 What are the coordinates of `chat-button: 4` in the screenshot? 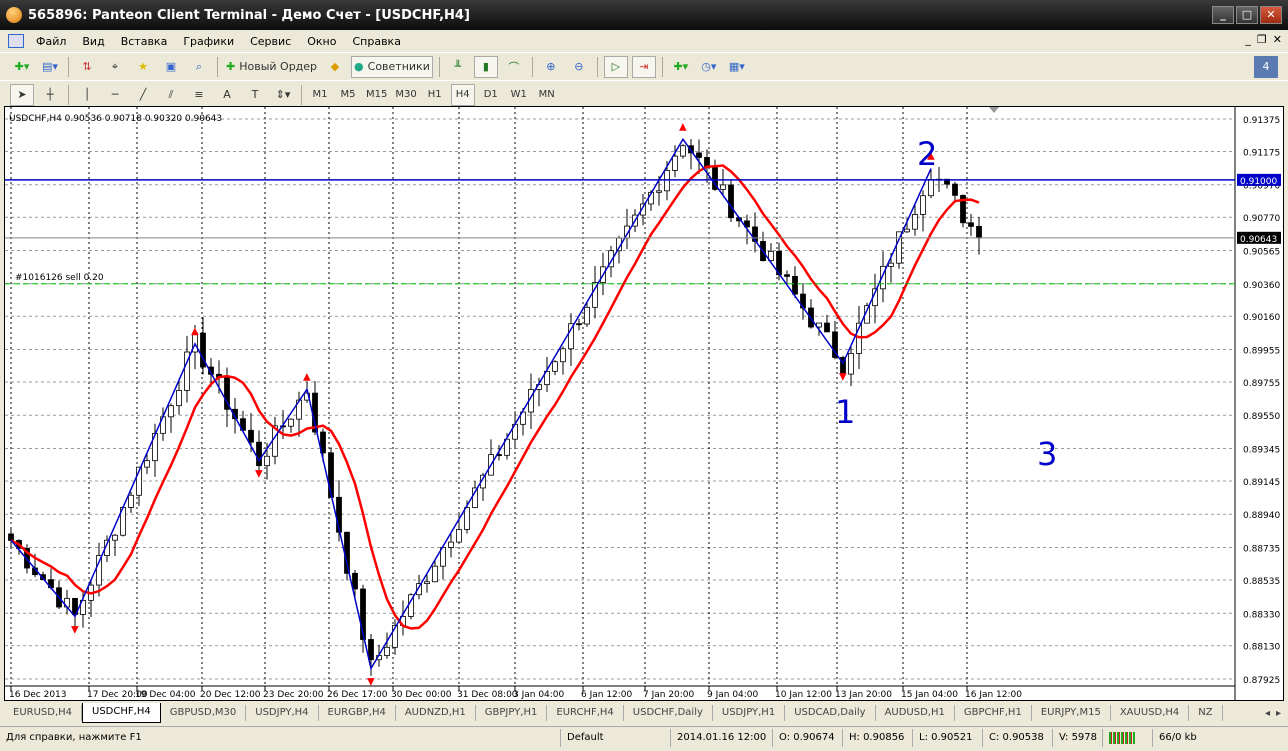 It's located at (1266, 66).